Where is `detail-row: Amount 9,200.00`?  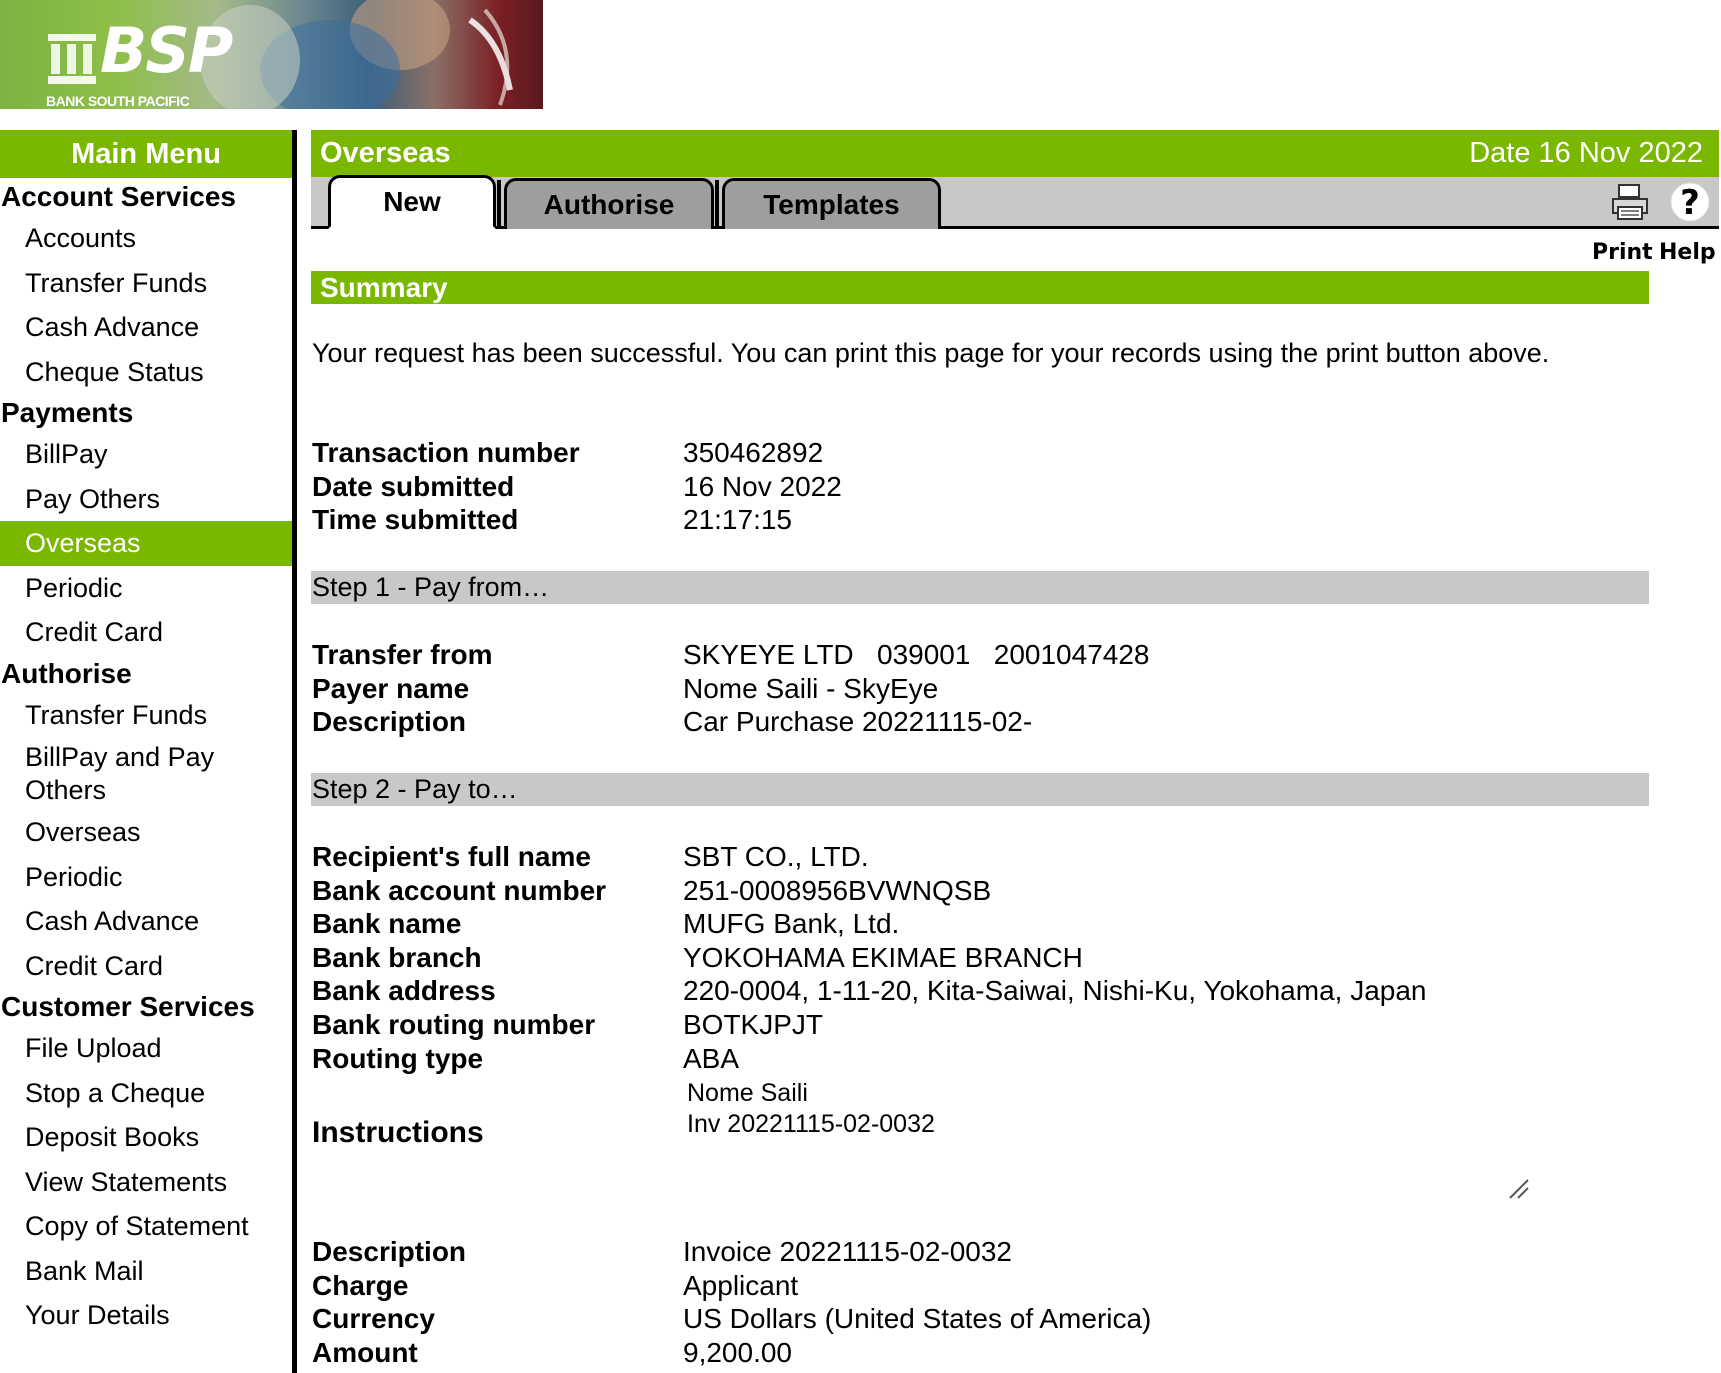
detail-row: Amount 9,200.00 is located at coordinates (981, 1353).